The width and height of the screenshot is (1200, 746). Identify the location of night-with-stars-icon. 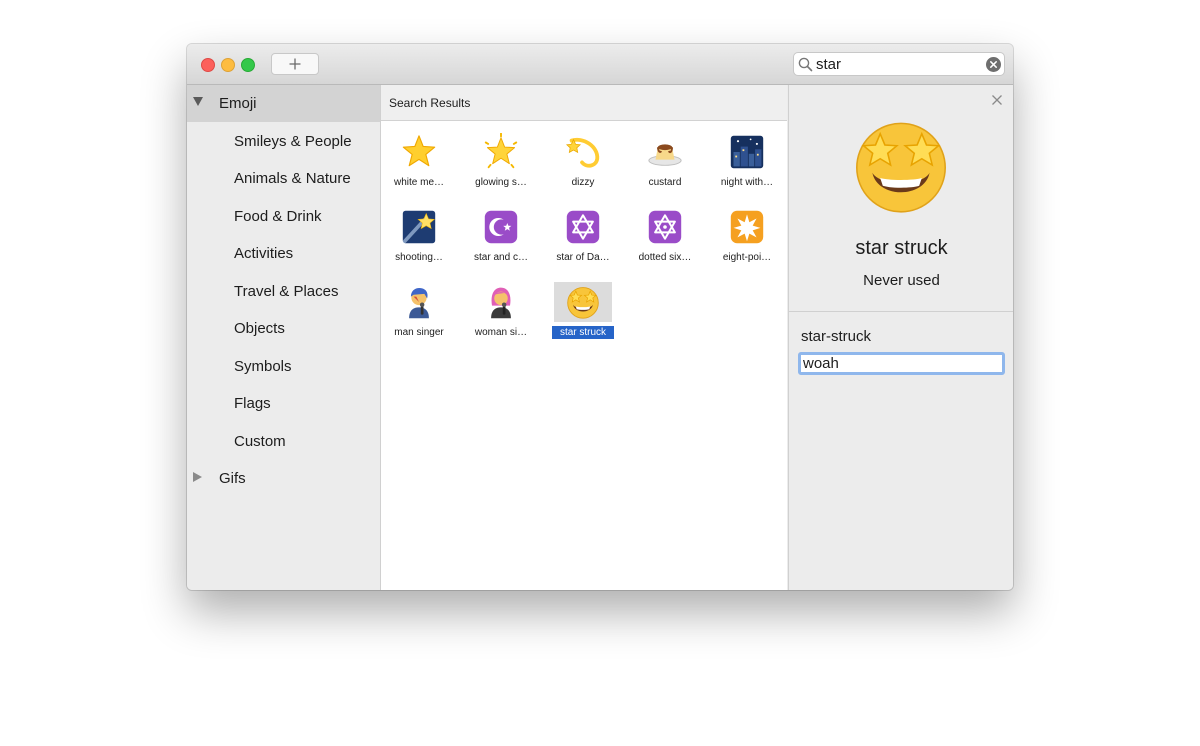
(747, 152).